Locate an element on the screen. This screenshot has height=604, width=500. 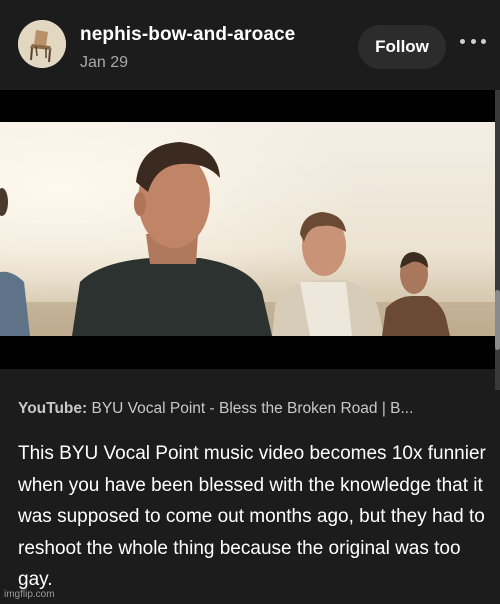
author-avatar is located at coordinates (42, 44).